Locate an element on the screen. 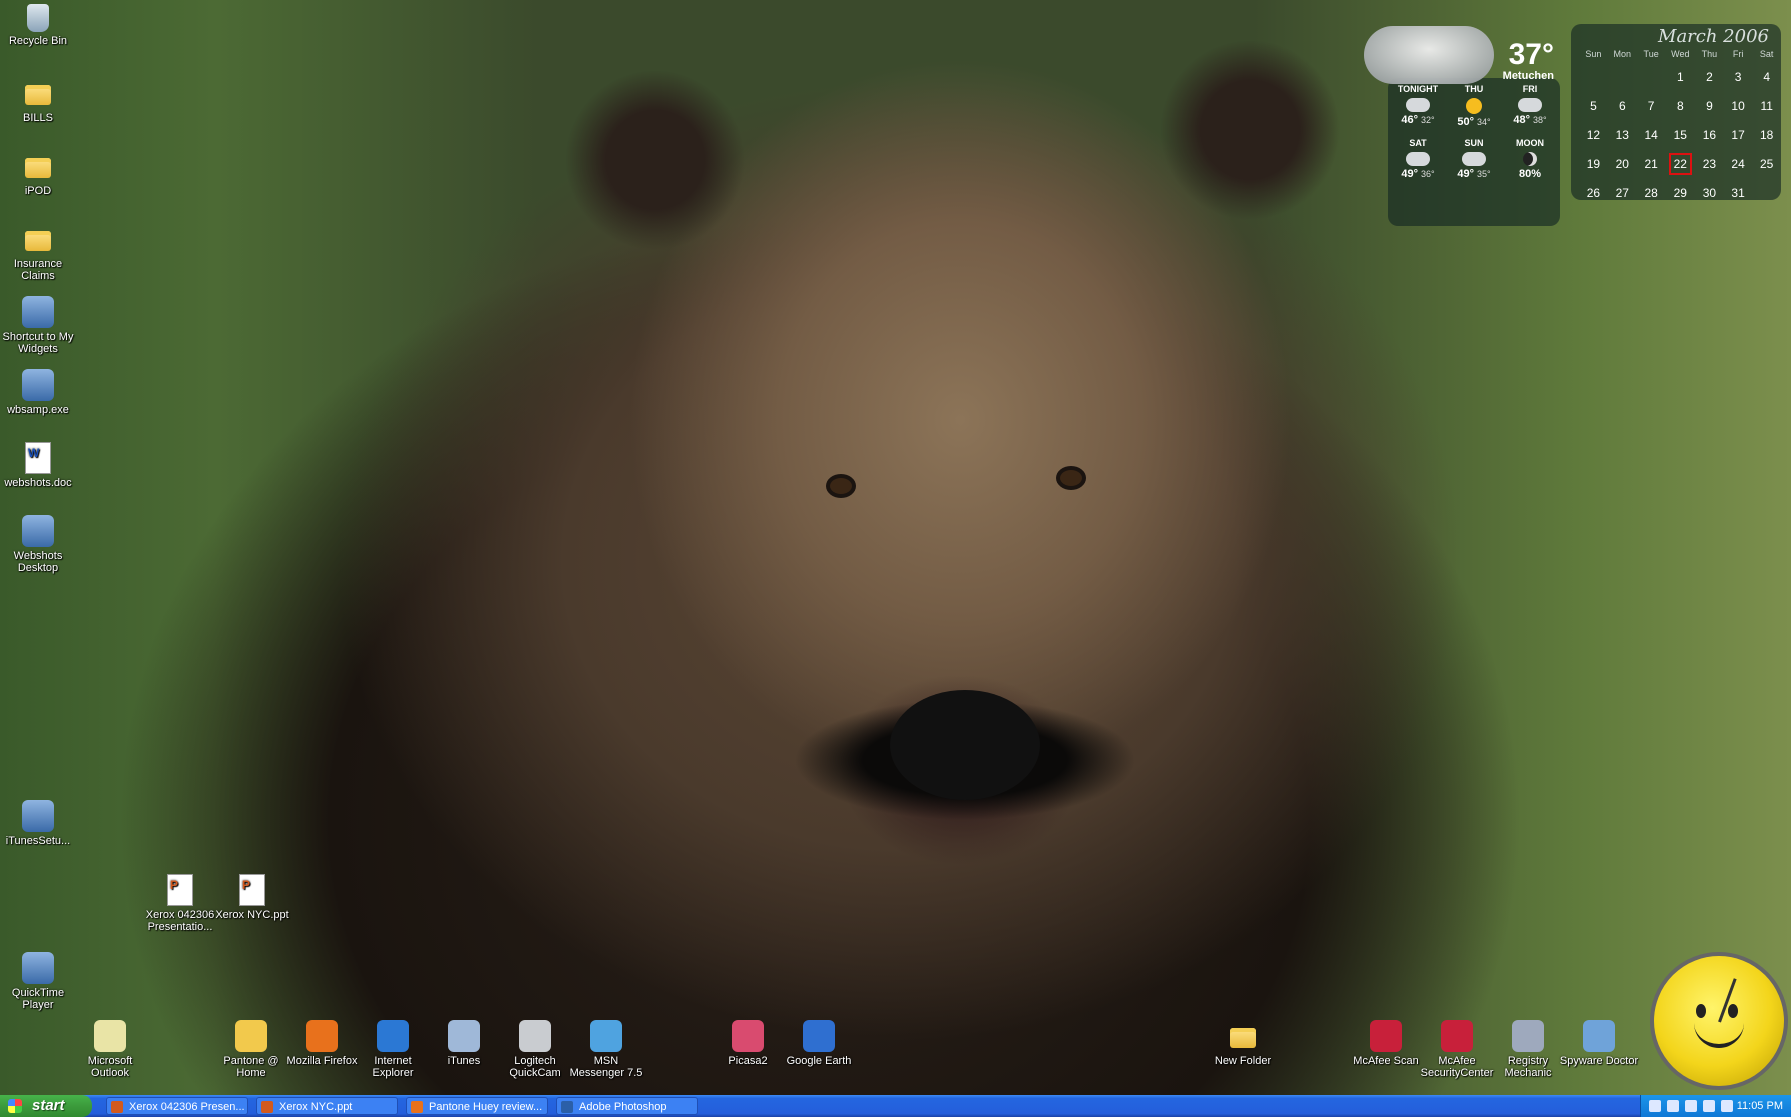 This screenshot has height=1117, width=1791. forecast-low: 32° is located at coordinates (1428, 120).